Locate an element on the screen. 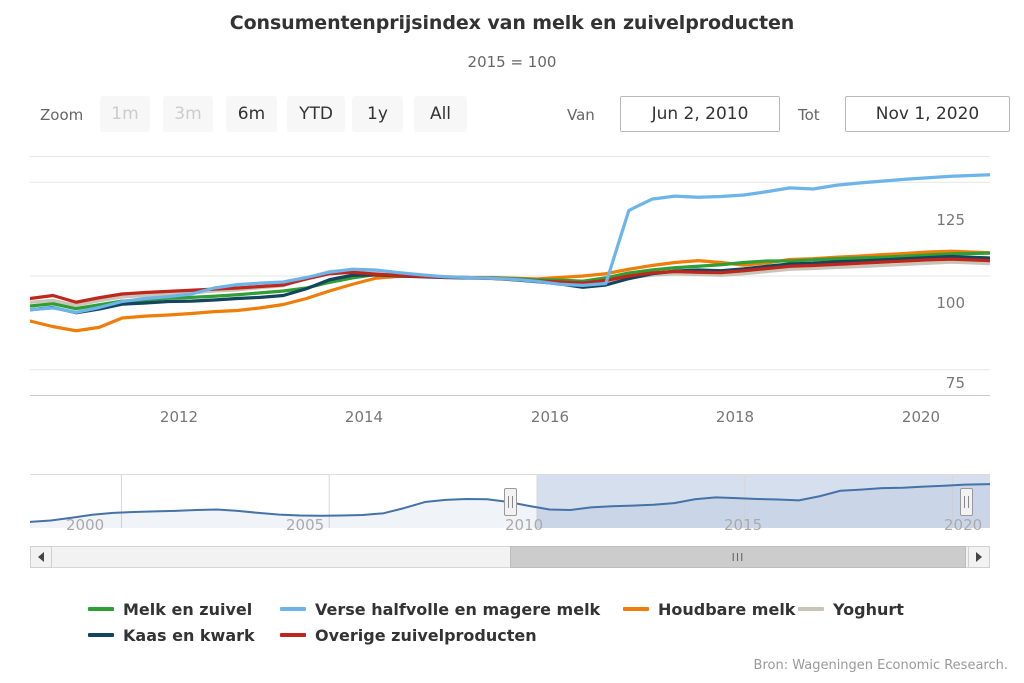  legend-label: Houdbare melk is located at coordinates (727, 609).